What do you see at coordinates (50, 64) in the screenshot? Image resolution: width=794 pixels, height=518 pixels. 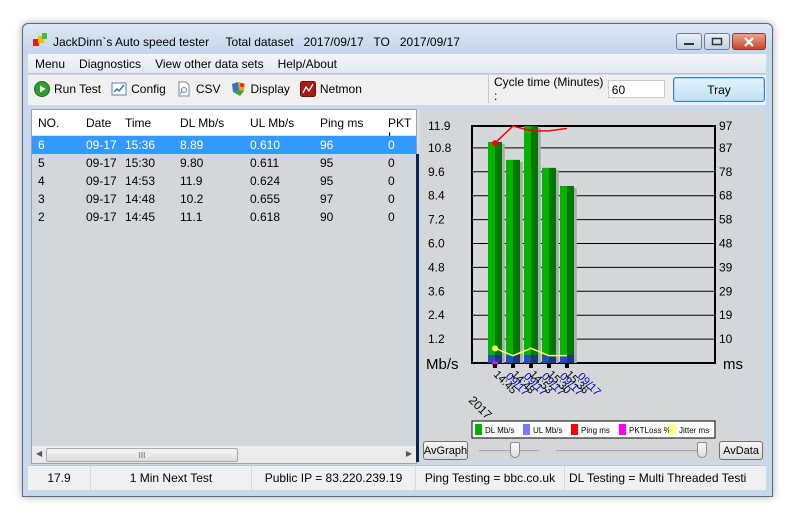 I see `menu-menu: Menu` at bounding box center [50, 64].